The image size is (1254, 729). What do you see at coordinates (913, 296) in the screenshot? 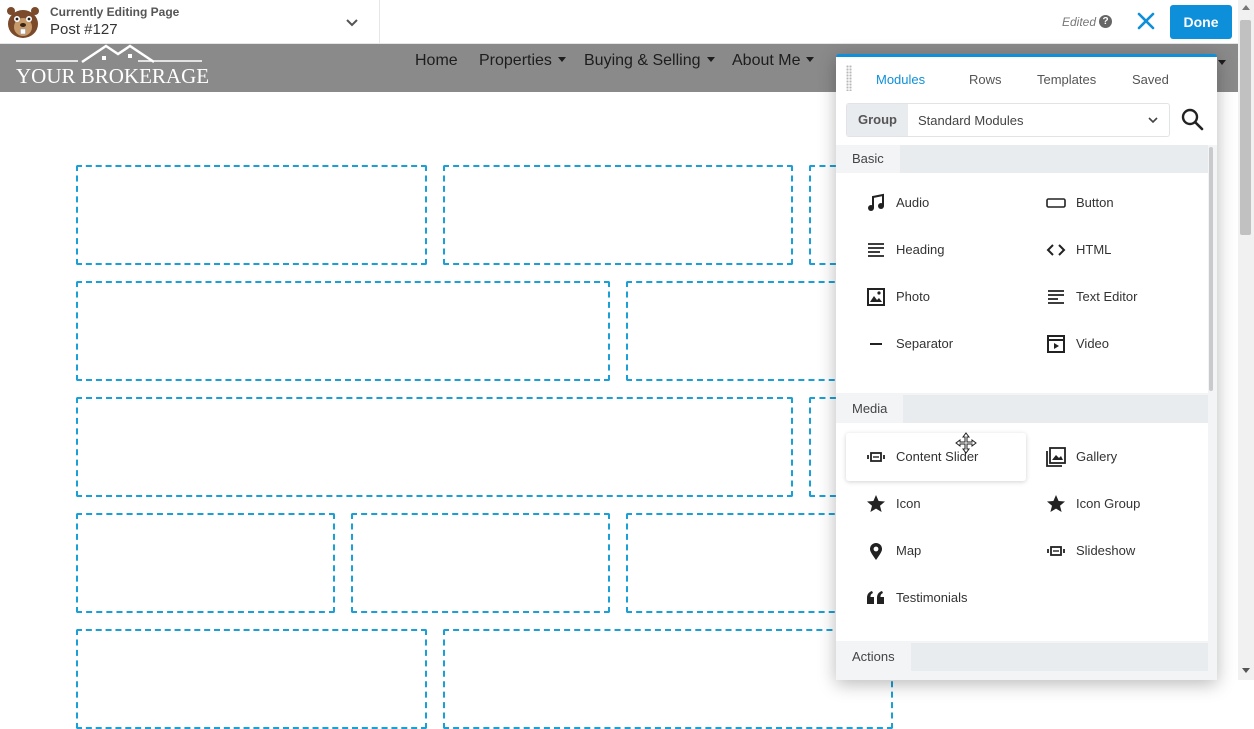
I see `module-label: Photo` at bounding box center [913, 296].